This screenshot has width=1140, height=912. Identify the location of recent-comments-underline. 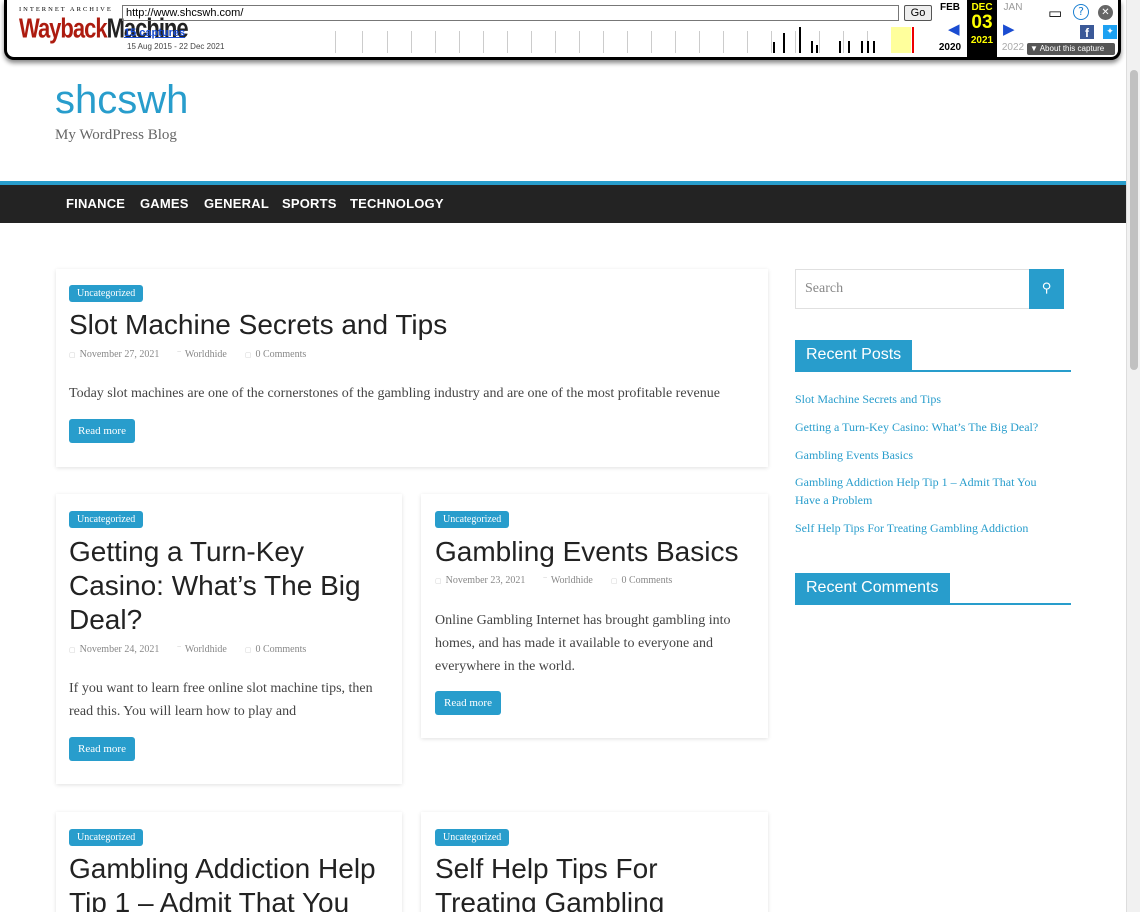
(933, 604).